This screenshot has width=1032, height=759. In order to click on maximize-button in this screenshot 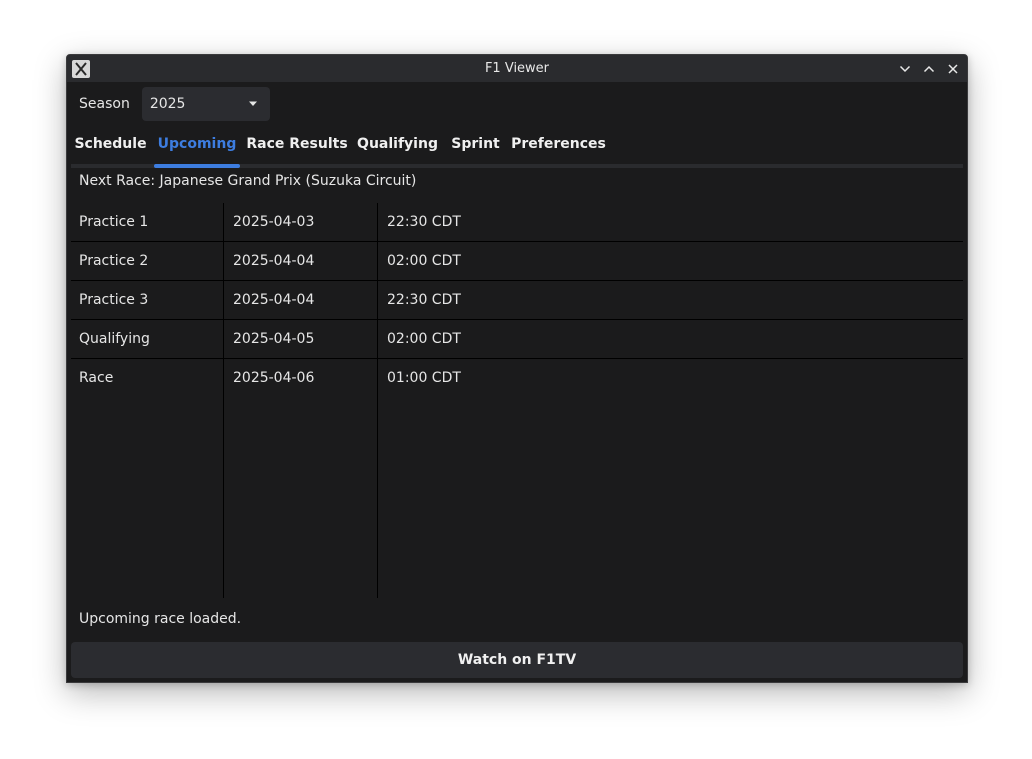, I will do `click(929, 69)`.